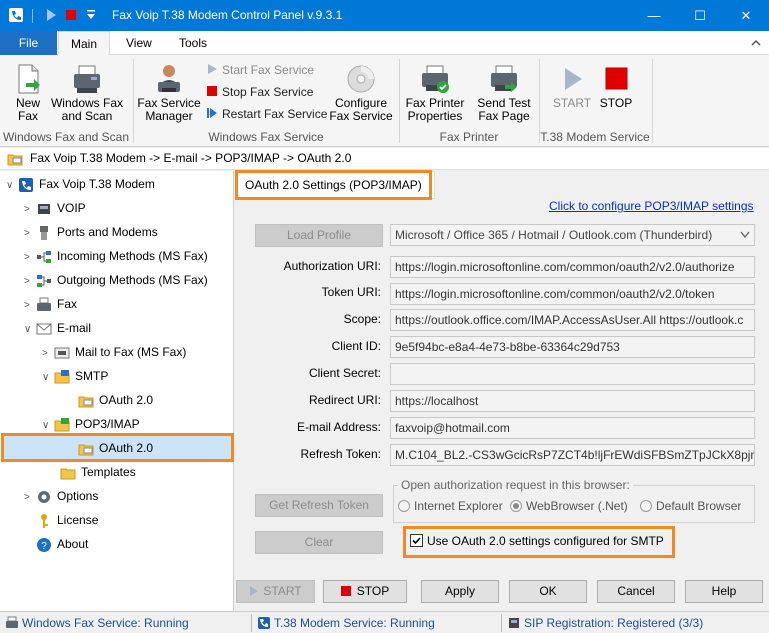 The width and height of the screenshot is (769, 633). I want to click on fax-service-manager-label: Fax Service Manager, so click(169, 109).